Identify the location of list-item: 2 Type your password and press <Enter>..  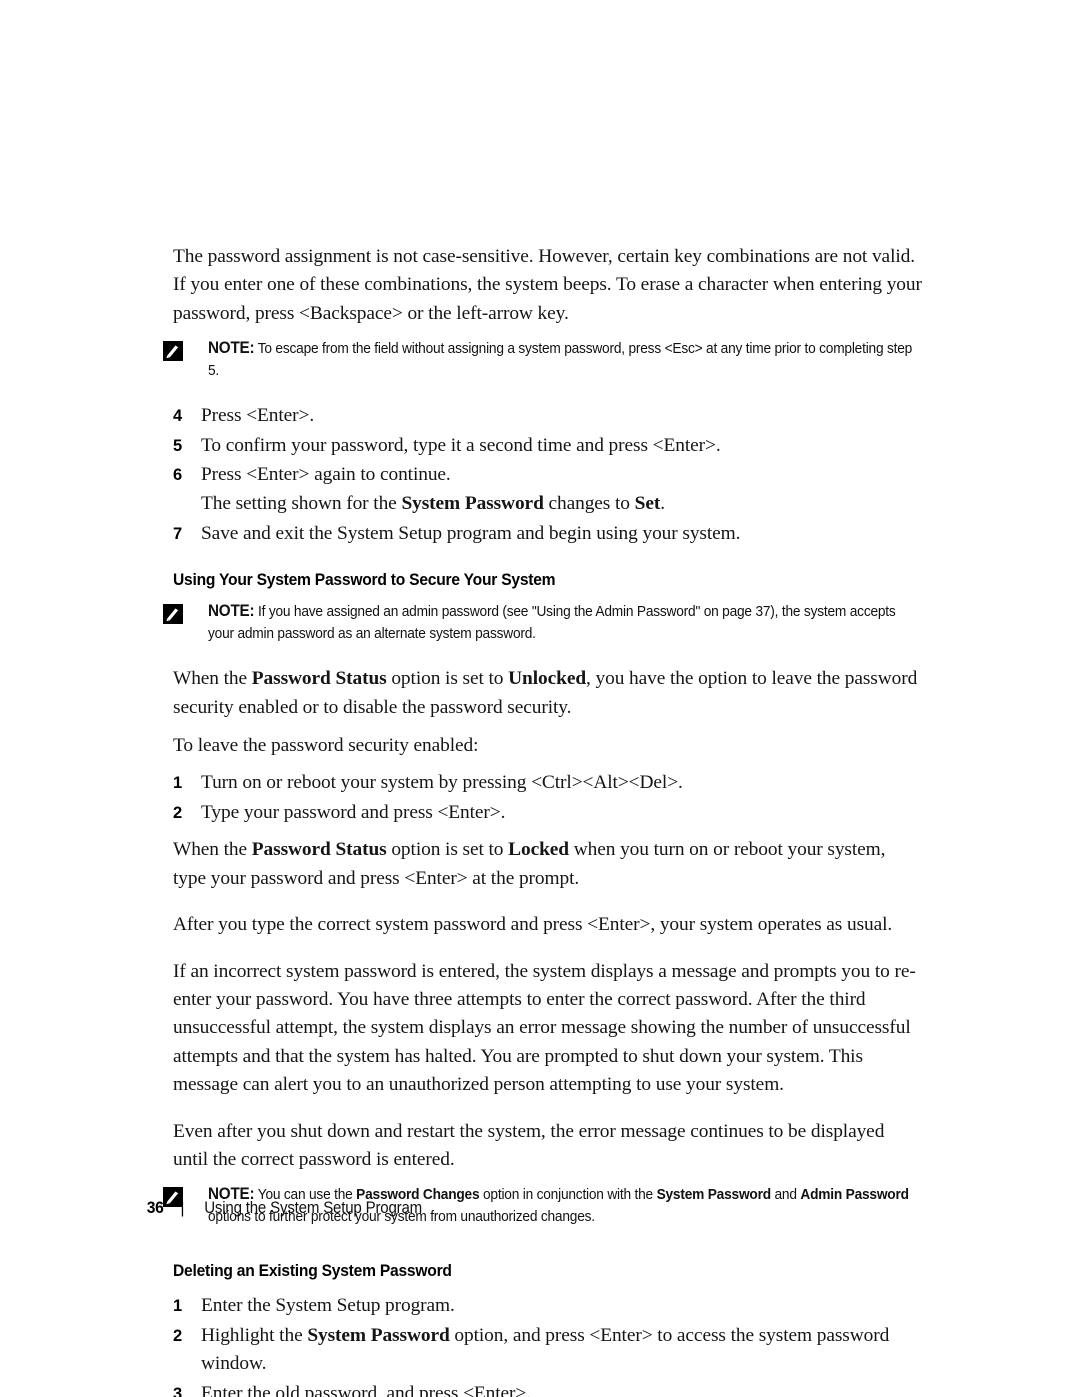
(547, 813).